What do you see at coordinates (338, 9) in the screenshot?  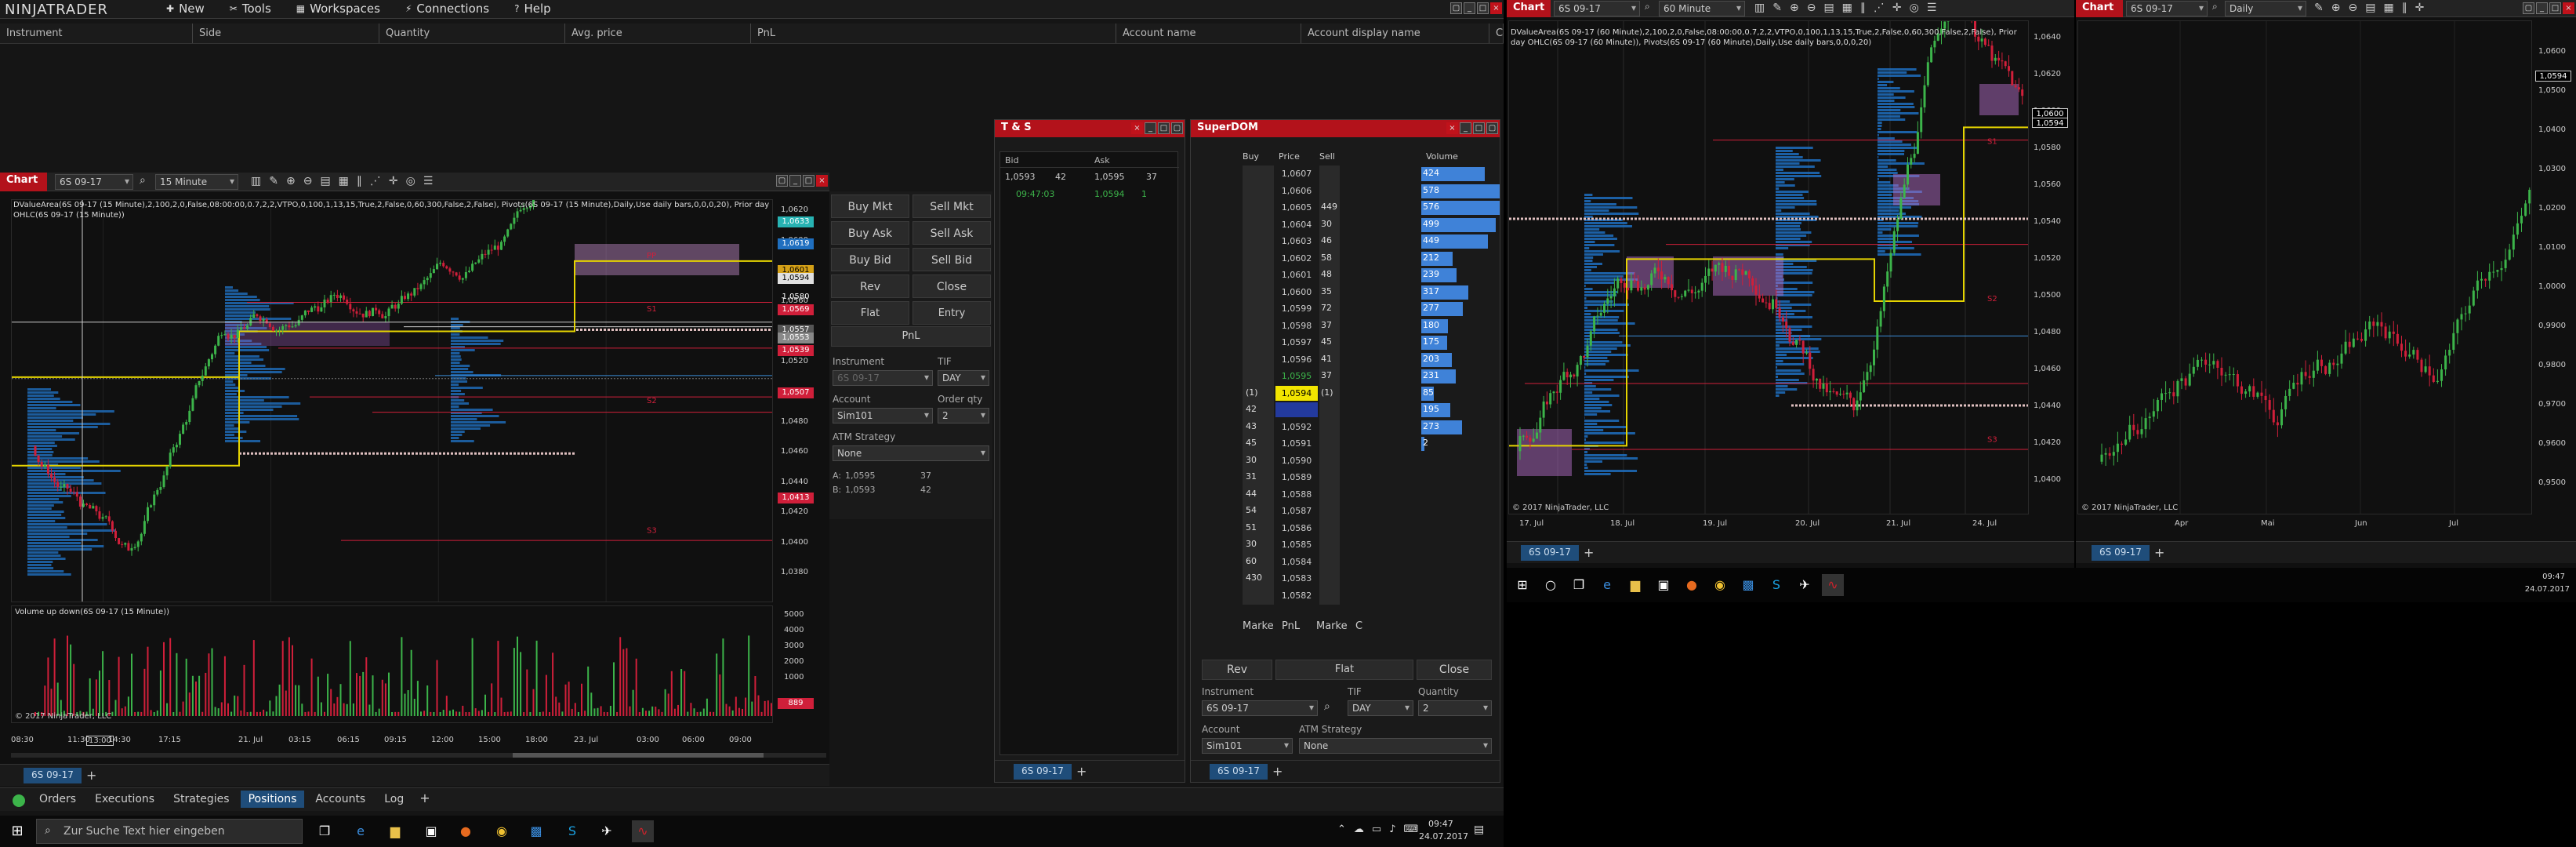 I see `menu-item-workspaces: ▦ Workspaces` at bounding box center [338, 9].